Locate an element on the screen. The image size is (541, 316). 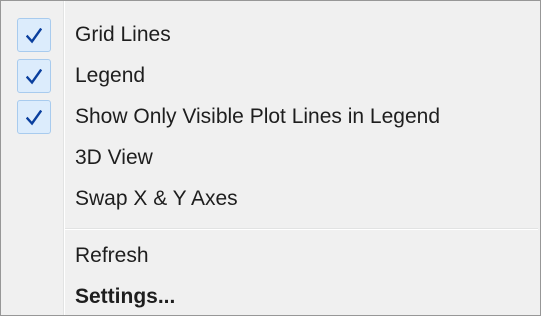
menu-item-legend: Legend is located at coordinates (270, 76).